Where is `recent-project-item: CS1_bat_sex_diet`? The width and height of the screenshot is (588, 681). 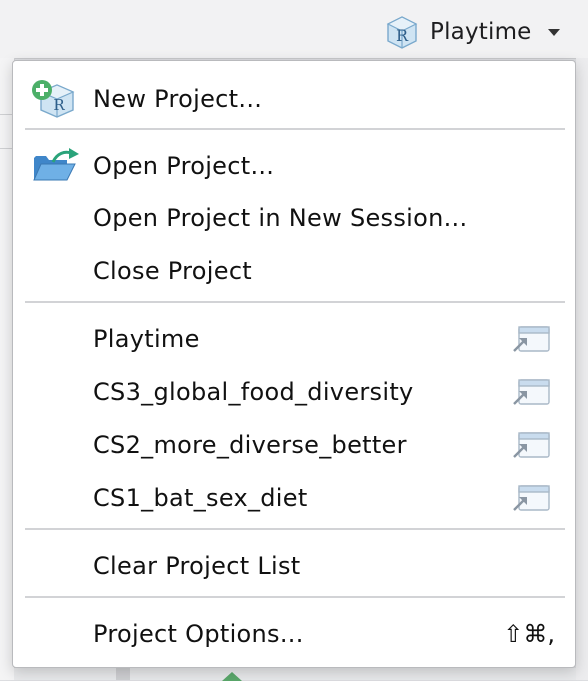
recent-project-item: CS1_bat_sex_diet is located at coordinates (294, 498).